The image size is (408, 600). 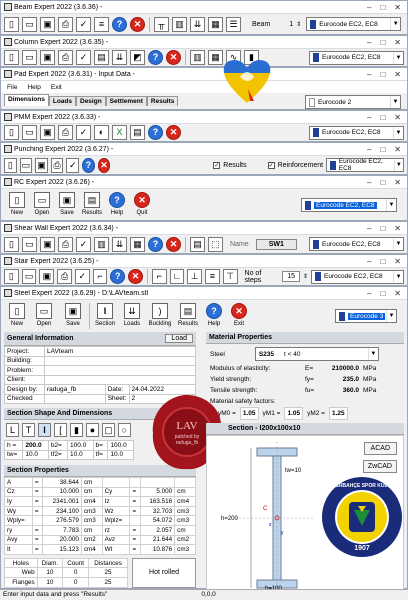 What do you see at coordinates (291, 24) in the screenshot?
I see `beam-number: 1` at bounding box center [291, 24].